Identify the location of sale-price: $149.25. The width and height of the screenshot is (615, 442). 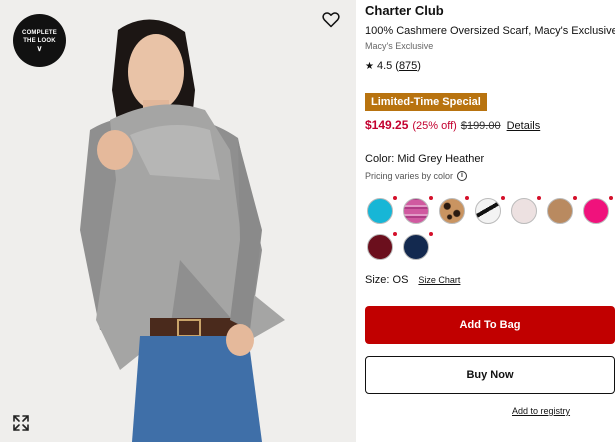
(387, 125).